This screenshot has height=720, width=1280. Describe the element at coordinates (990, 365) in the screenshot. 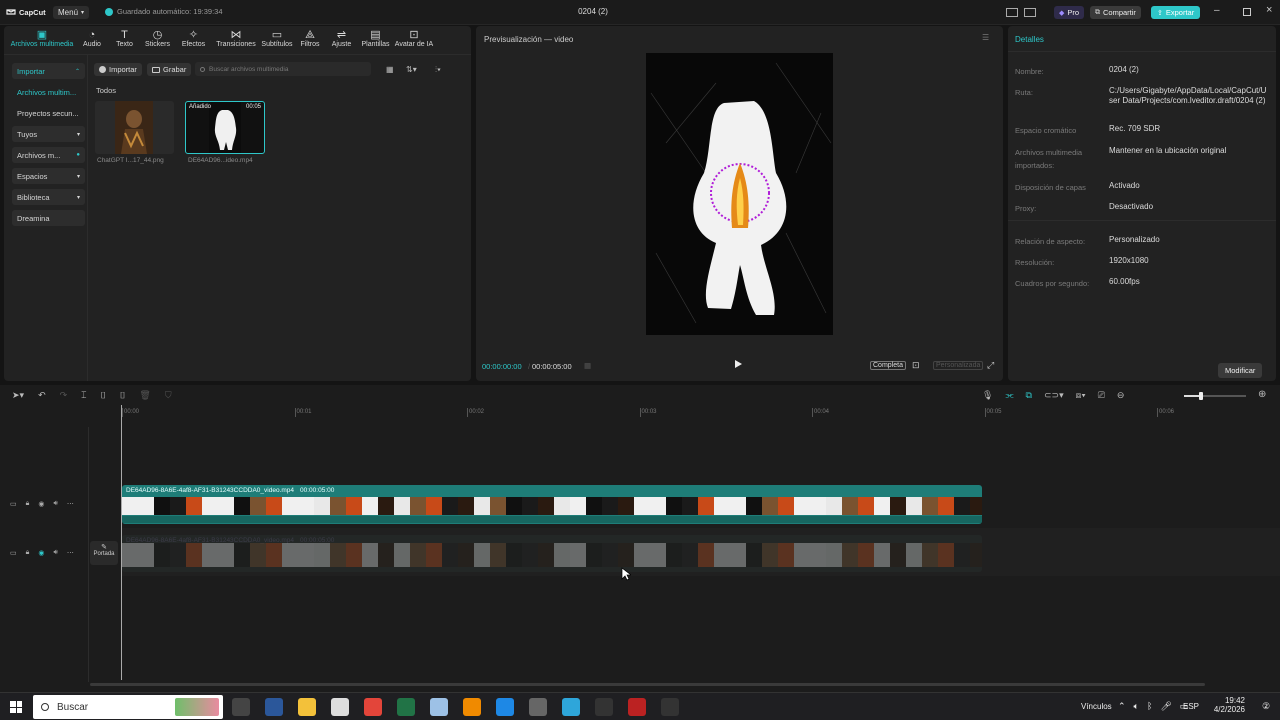

I see `fullscreen-icon: ⤢` at that location.